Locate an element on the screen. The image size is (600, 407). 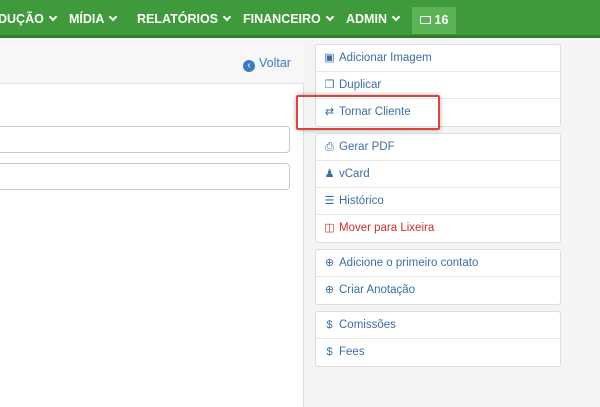
back-label: Voltar is located at coordinates (275, 63).